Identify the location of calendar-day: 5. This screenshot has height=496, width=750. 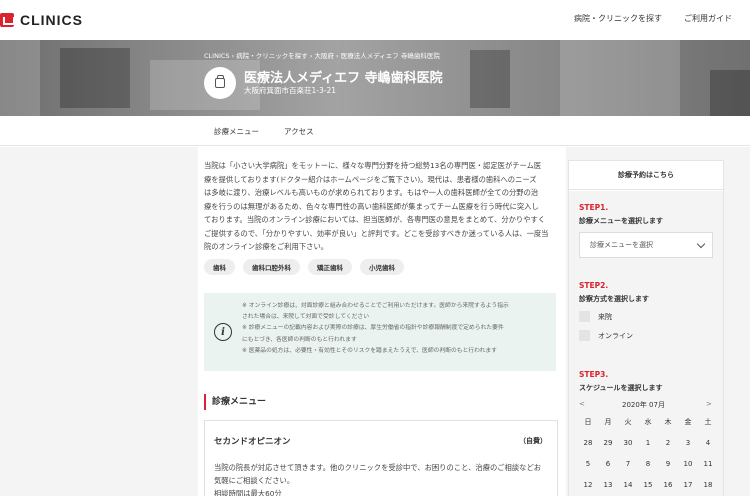
(588, 464).